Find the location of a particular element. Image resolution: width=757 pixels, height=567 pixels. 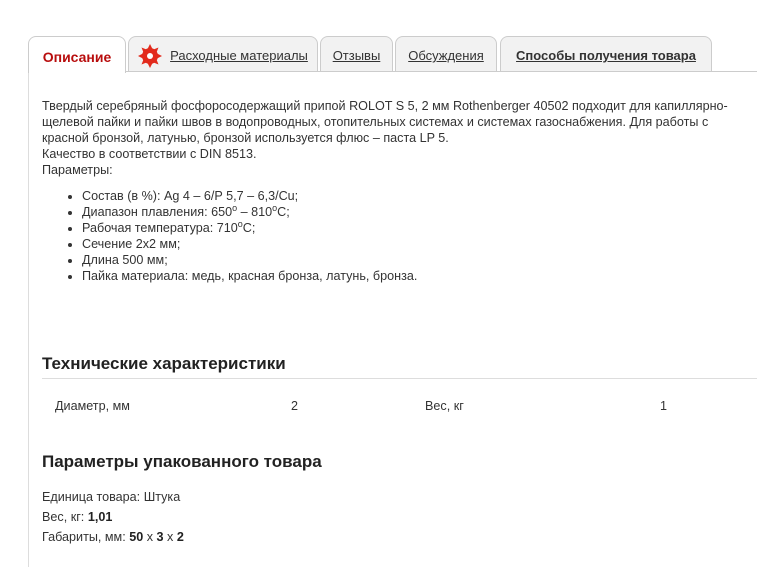

description-params-label: Параметры: is located at coordinates (77, 170).